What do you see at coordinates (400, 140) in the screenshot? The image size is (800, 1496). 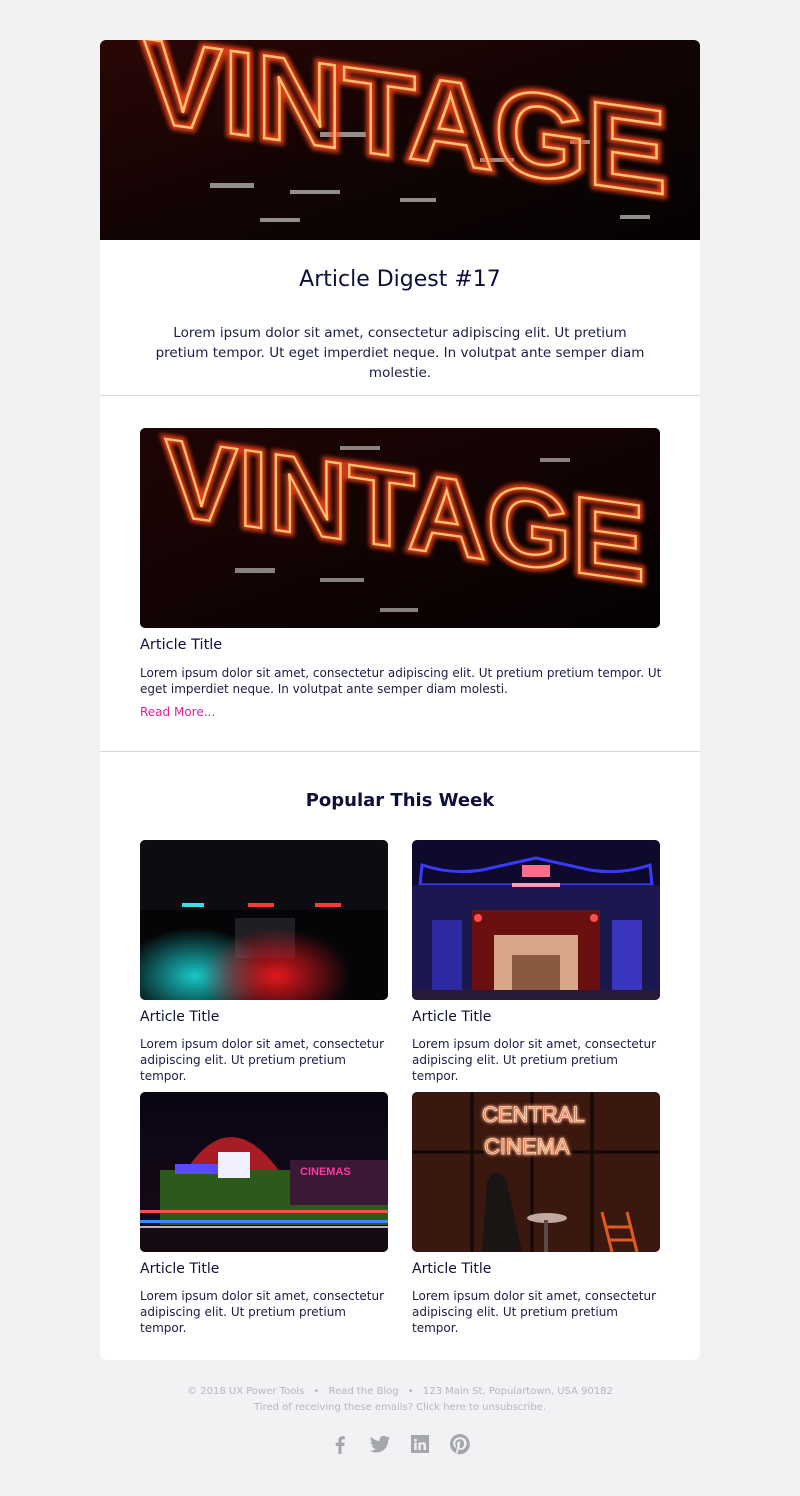 I see `hero-image: VINTAGE VINTAGE` at bounding box center [400, 140].